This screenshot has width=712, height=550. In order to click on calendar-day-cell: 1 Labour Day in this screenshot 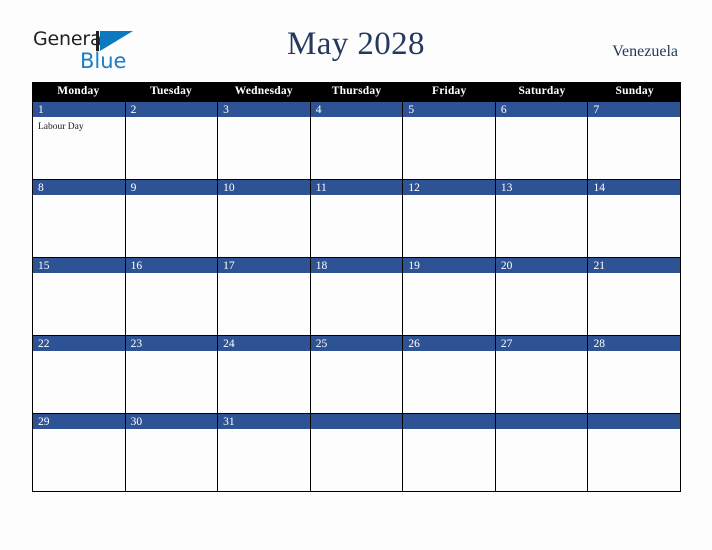, I will do `click(79, 140)`.